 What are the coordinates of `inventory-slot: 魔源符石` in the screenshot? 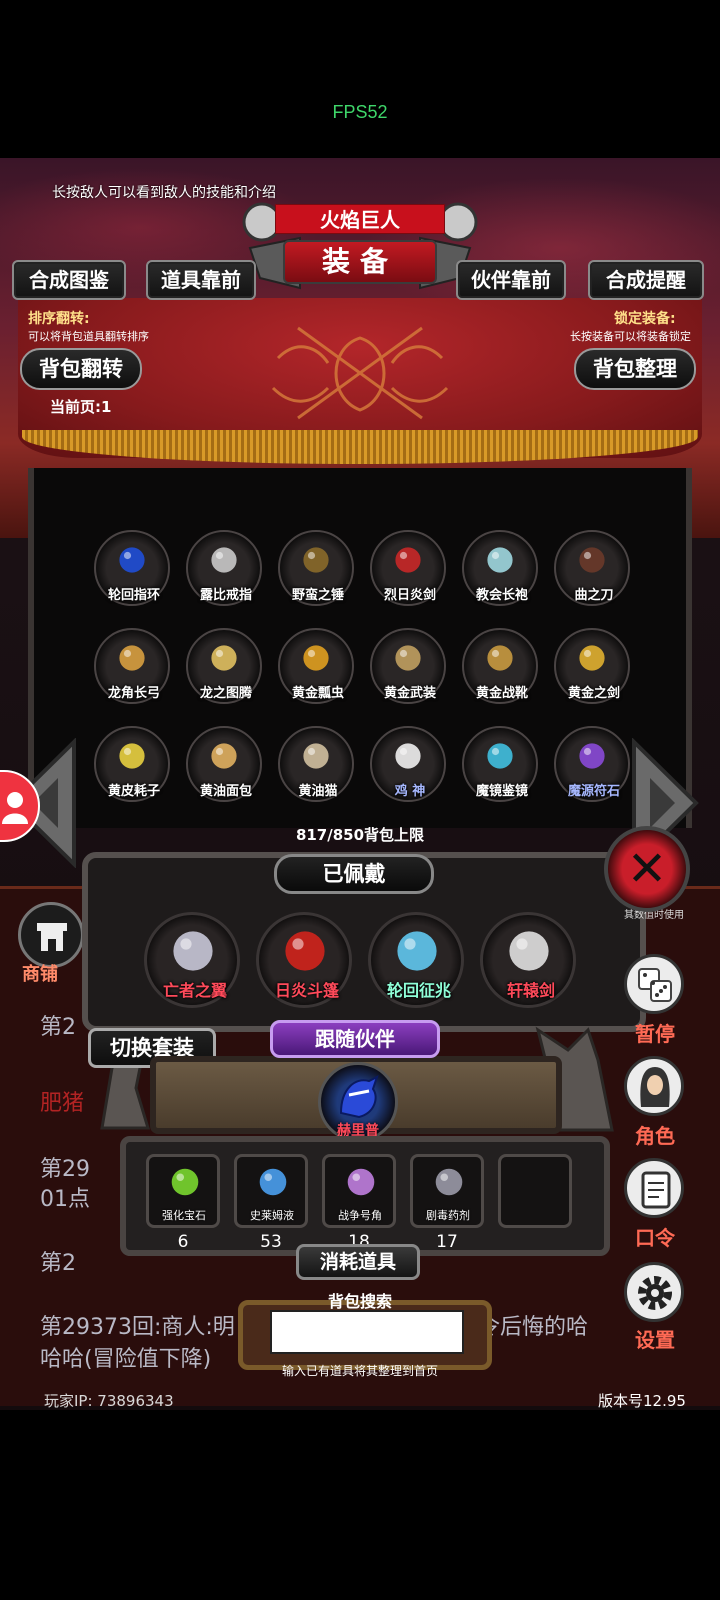 It's located at (592, 764).